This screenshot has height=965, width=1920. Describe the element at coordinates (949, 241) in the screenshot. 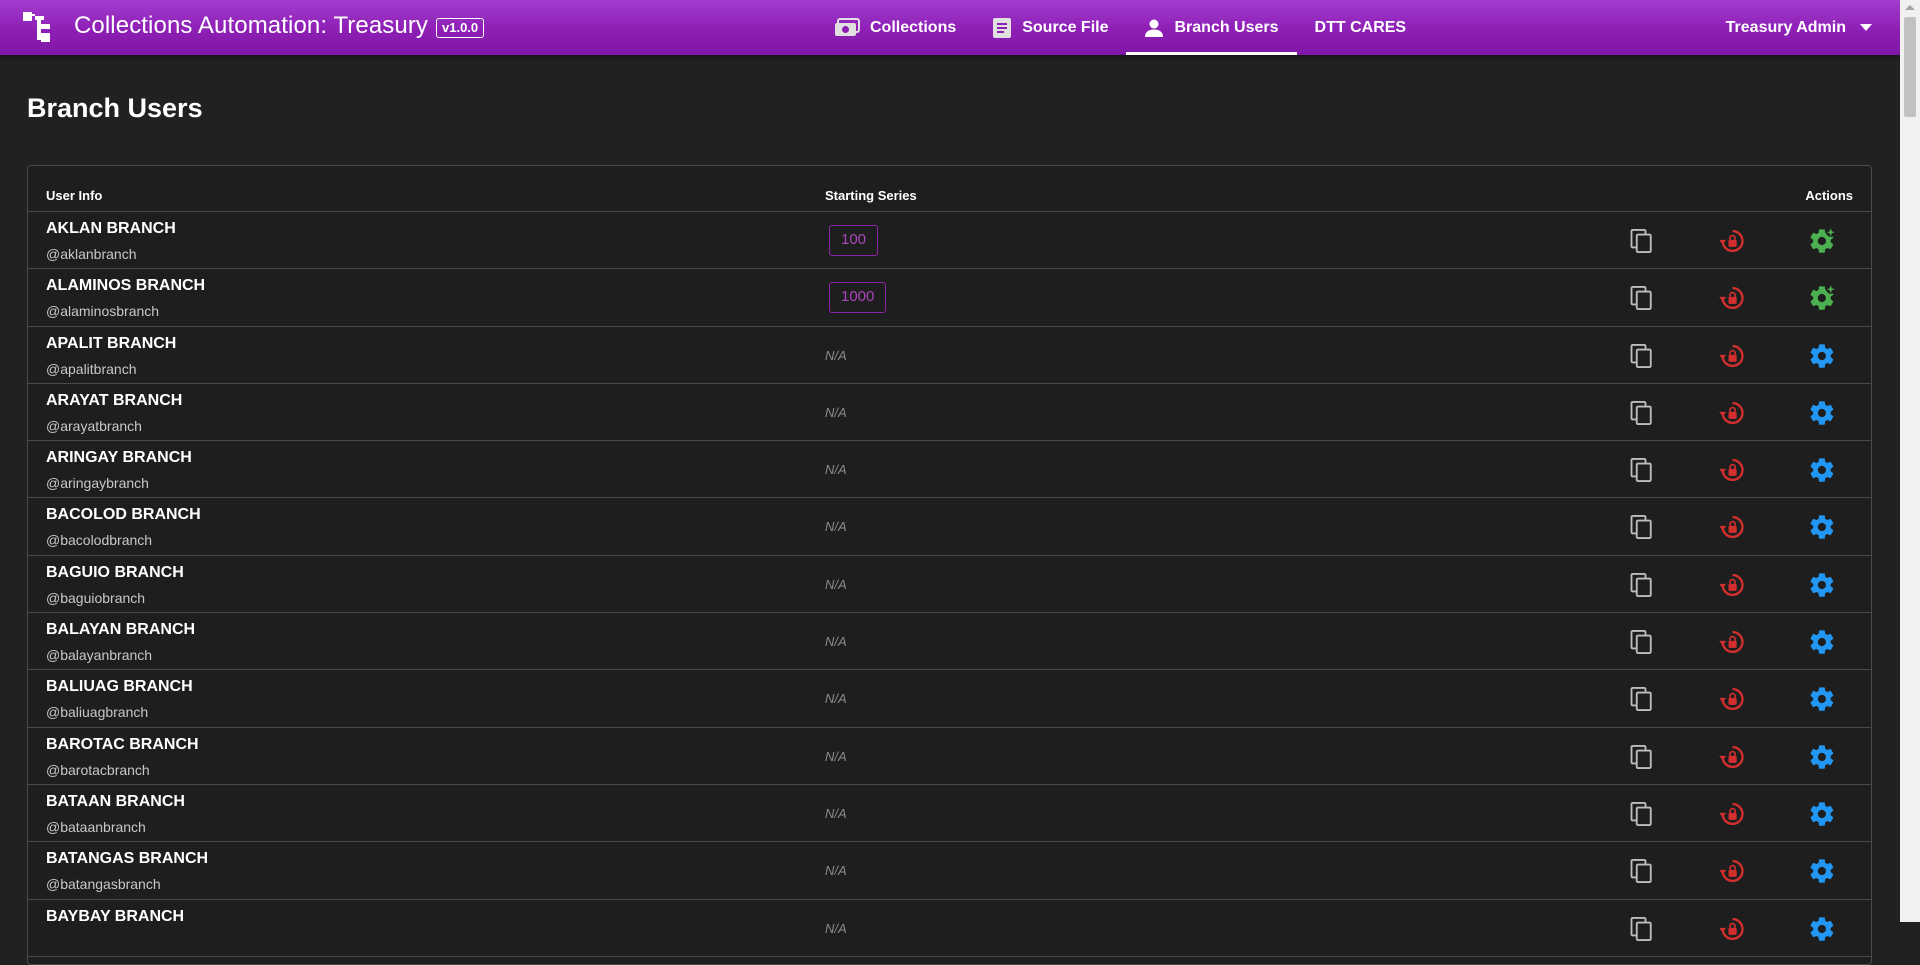

I see `table-row: AKLAN BRANCH @aklanbranch 100` at that location.